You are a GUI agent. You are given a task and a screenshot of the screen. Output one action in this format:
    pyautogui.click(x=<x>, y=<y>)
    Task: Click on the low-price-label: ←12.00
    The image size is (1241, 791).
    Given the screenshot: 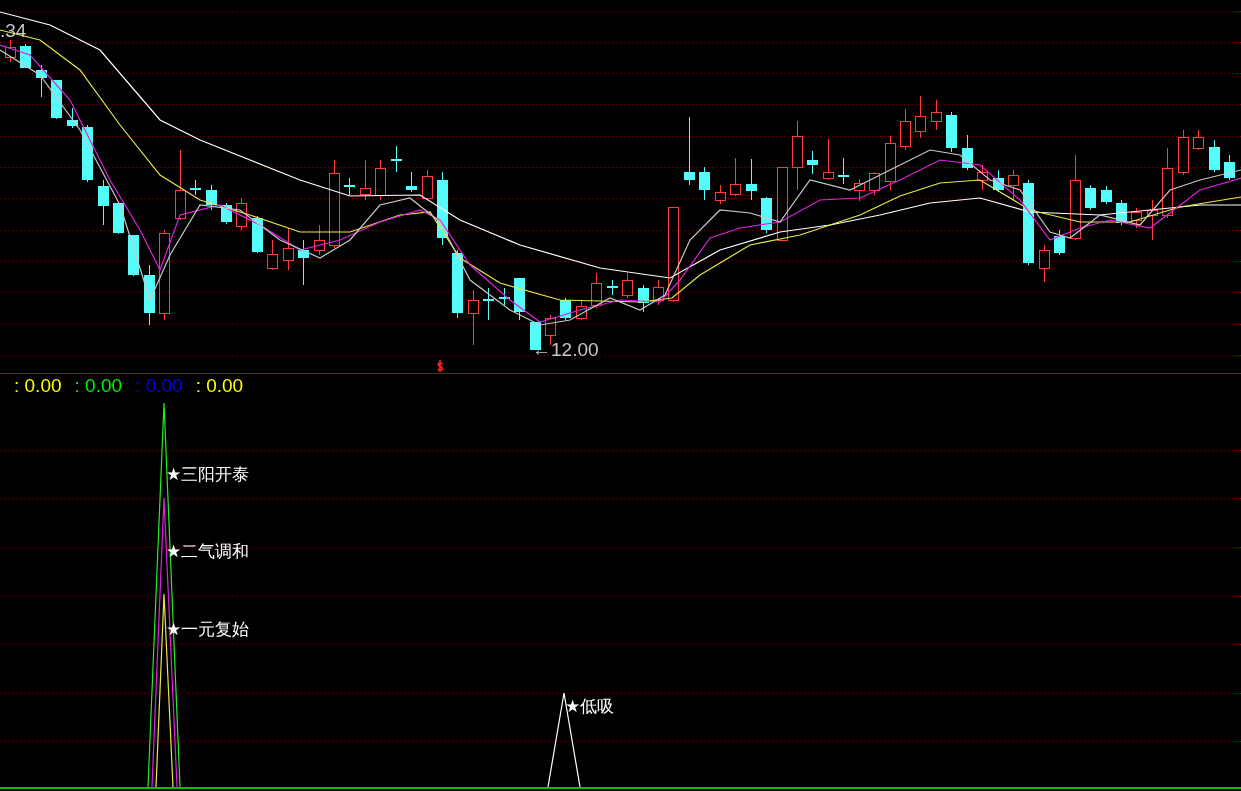 What is the action you would take?
    pyautogui.click(x=565, y=350)
    